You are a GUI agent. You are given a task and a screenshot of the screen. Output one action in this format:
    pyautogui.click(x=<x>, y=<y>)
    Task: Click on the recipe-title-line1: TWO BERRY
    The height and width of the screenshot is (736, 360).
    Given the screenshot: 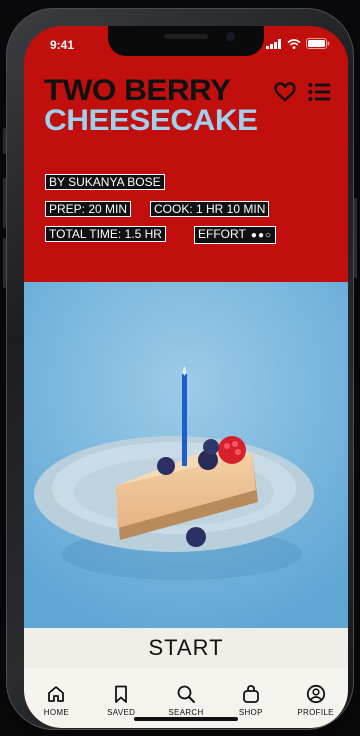 What is the action you would take?
    pyautogui.click(x=137, y=90)
    